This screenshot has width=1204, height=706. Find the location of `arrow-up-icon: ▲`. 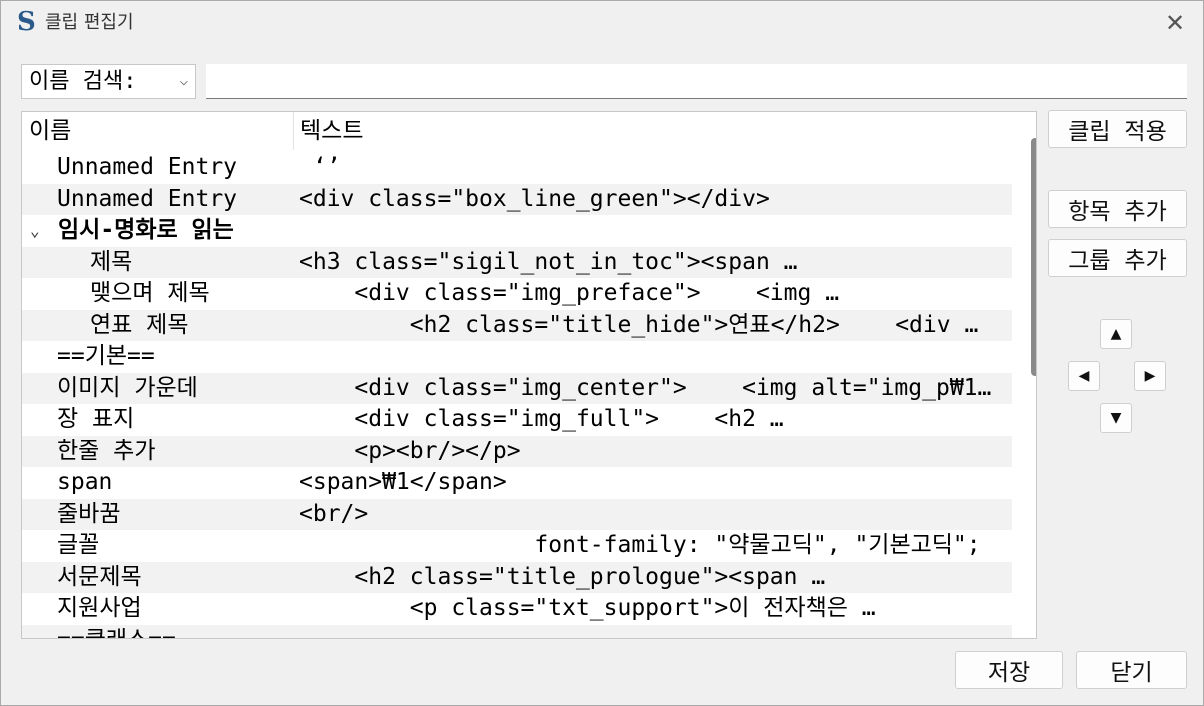

arrow-up-icon: ▲ is located at coordinates (1116, 334).